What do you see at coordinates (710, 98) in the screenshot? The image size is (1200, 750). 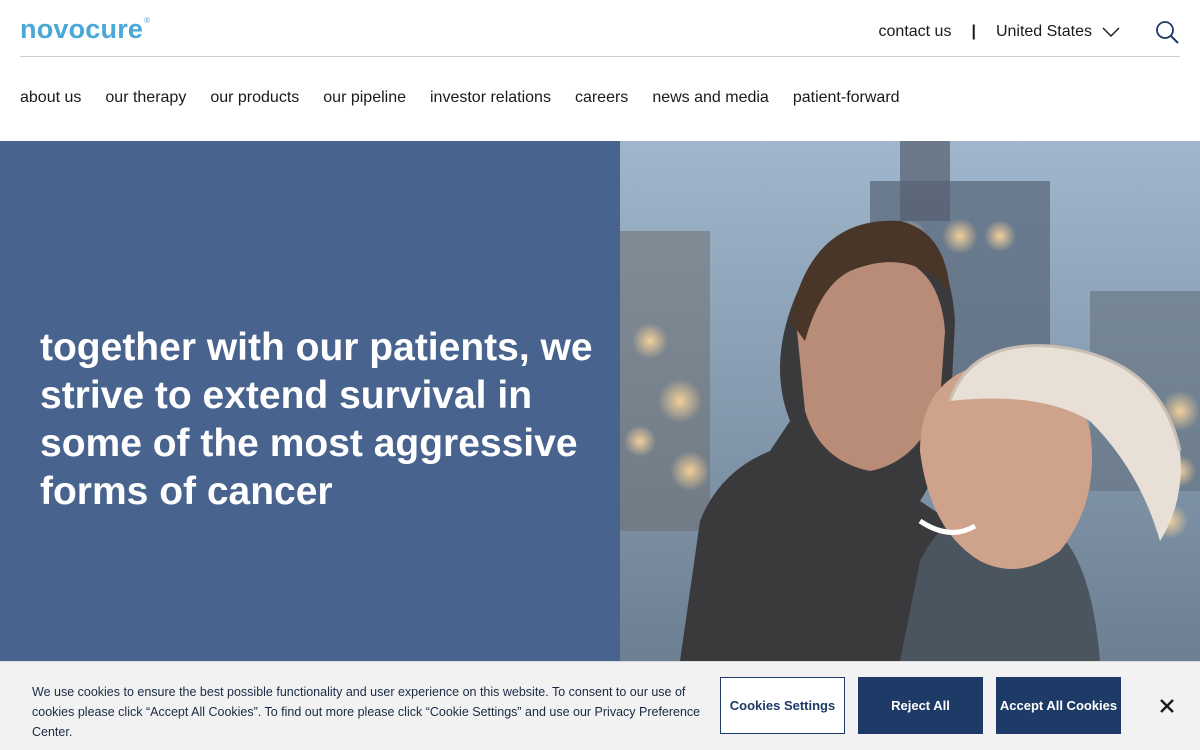 I see `nav-item-news-and-media: news and media` at bounding box center [710, 98].